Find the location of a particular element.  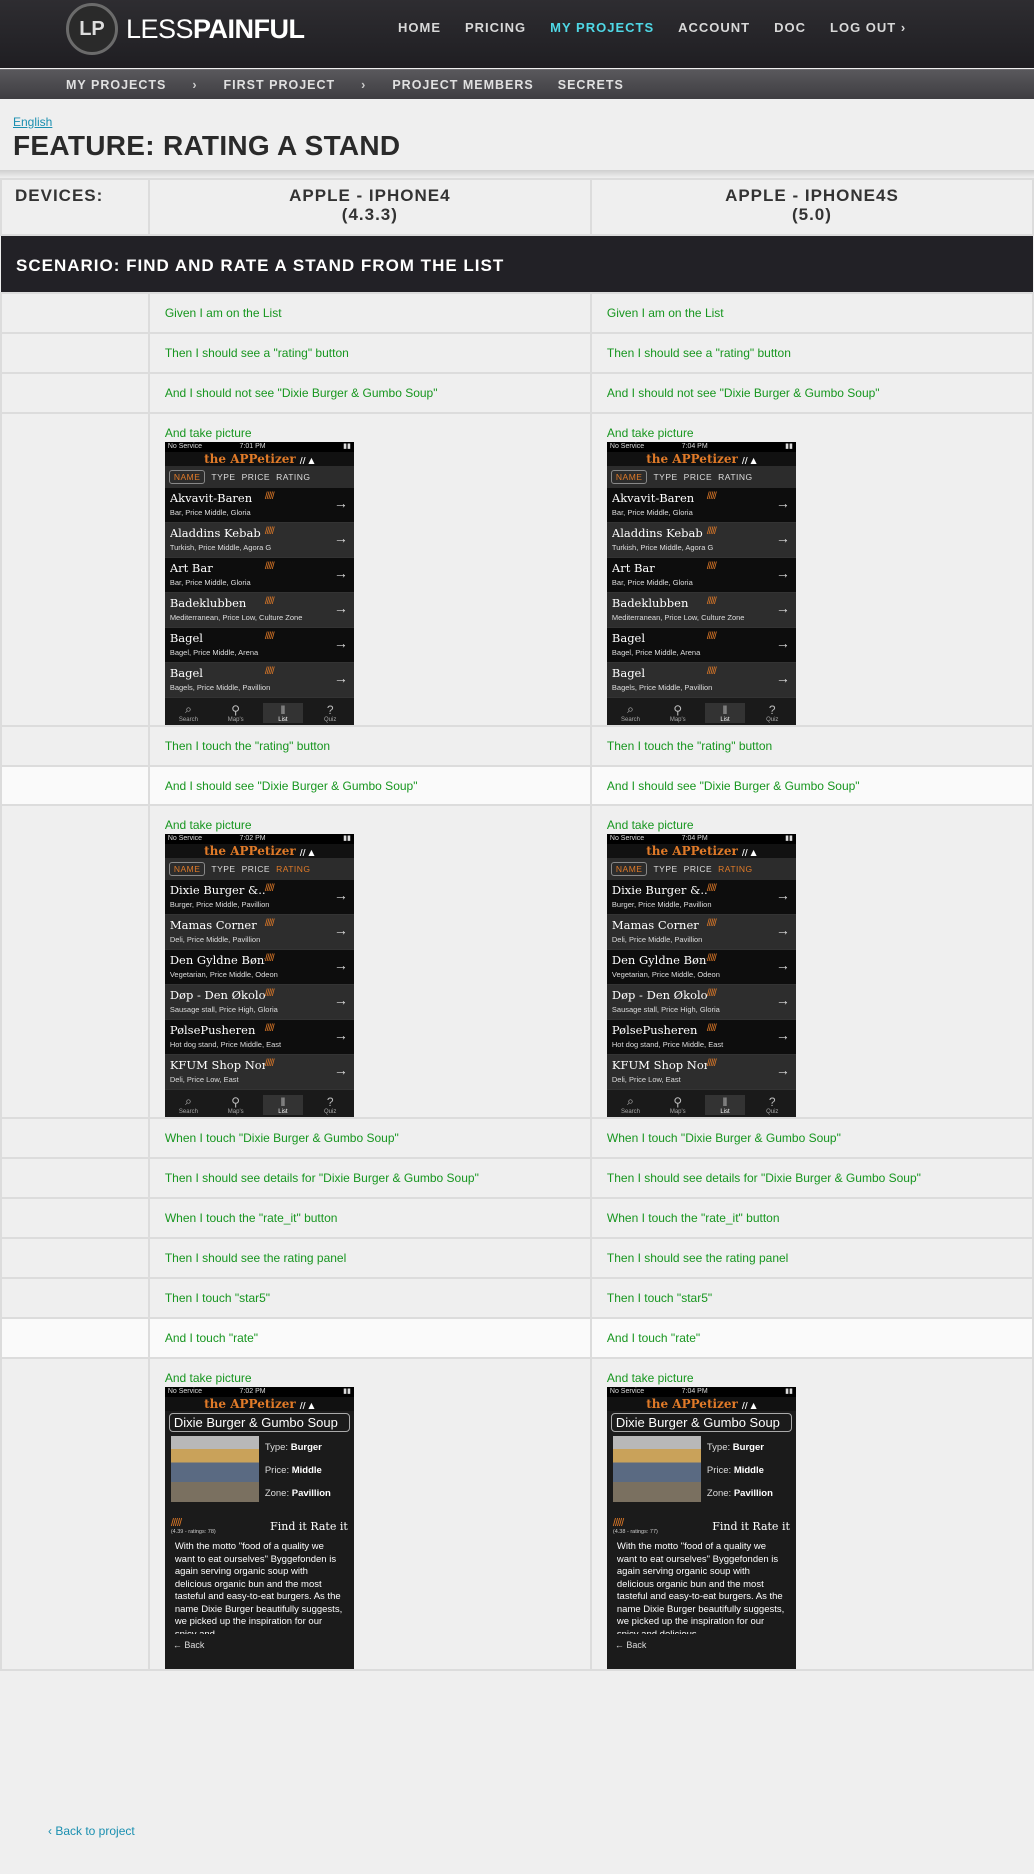

nav-pricing: PRICING is located at coordinates (495, 27).